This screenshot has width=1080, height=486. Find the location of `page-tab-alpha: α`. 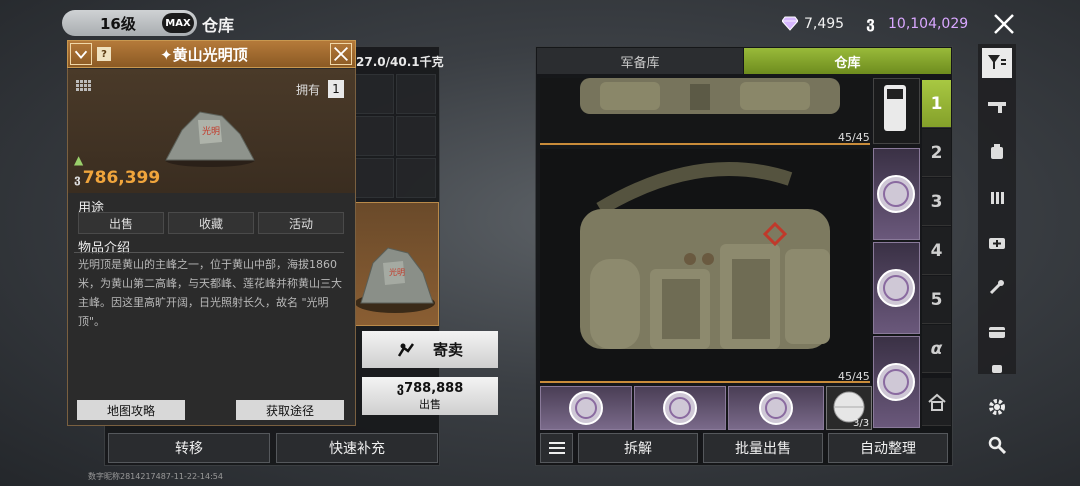

page-tab-alpha: α is located at coordinates (936, 349).